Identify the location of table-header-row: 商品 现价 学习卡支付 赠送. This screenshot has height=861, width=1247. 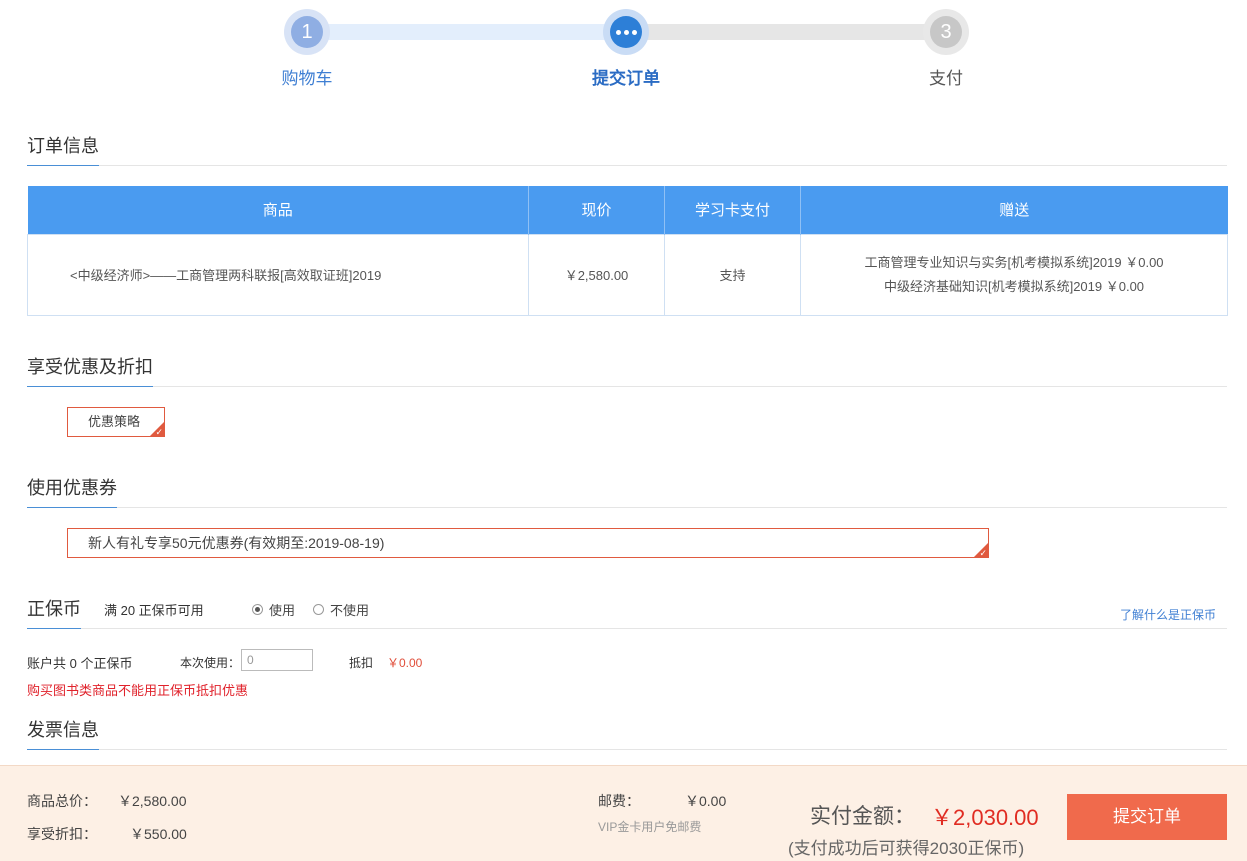
(627, 210).